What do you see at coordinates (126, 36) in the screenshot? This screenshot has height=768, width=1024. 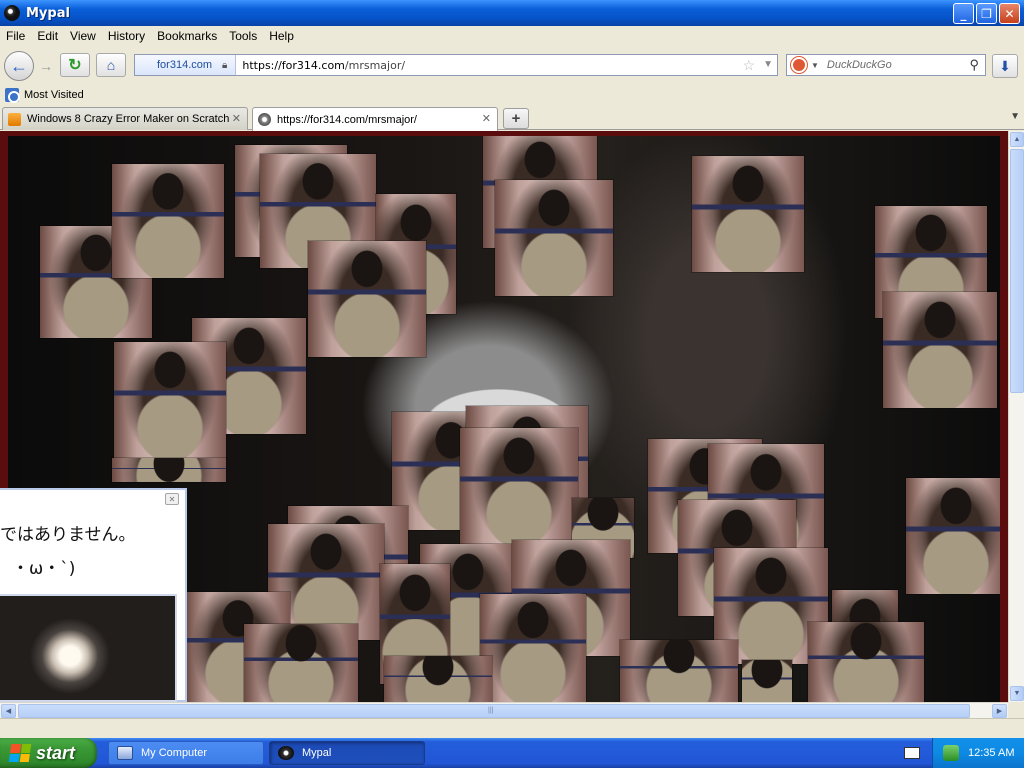 I see `menu-history: History` at bounding box center [126, 36].